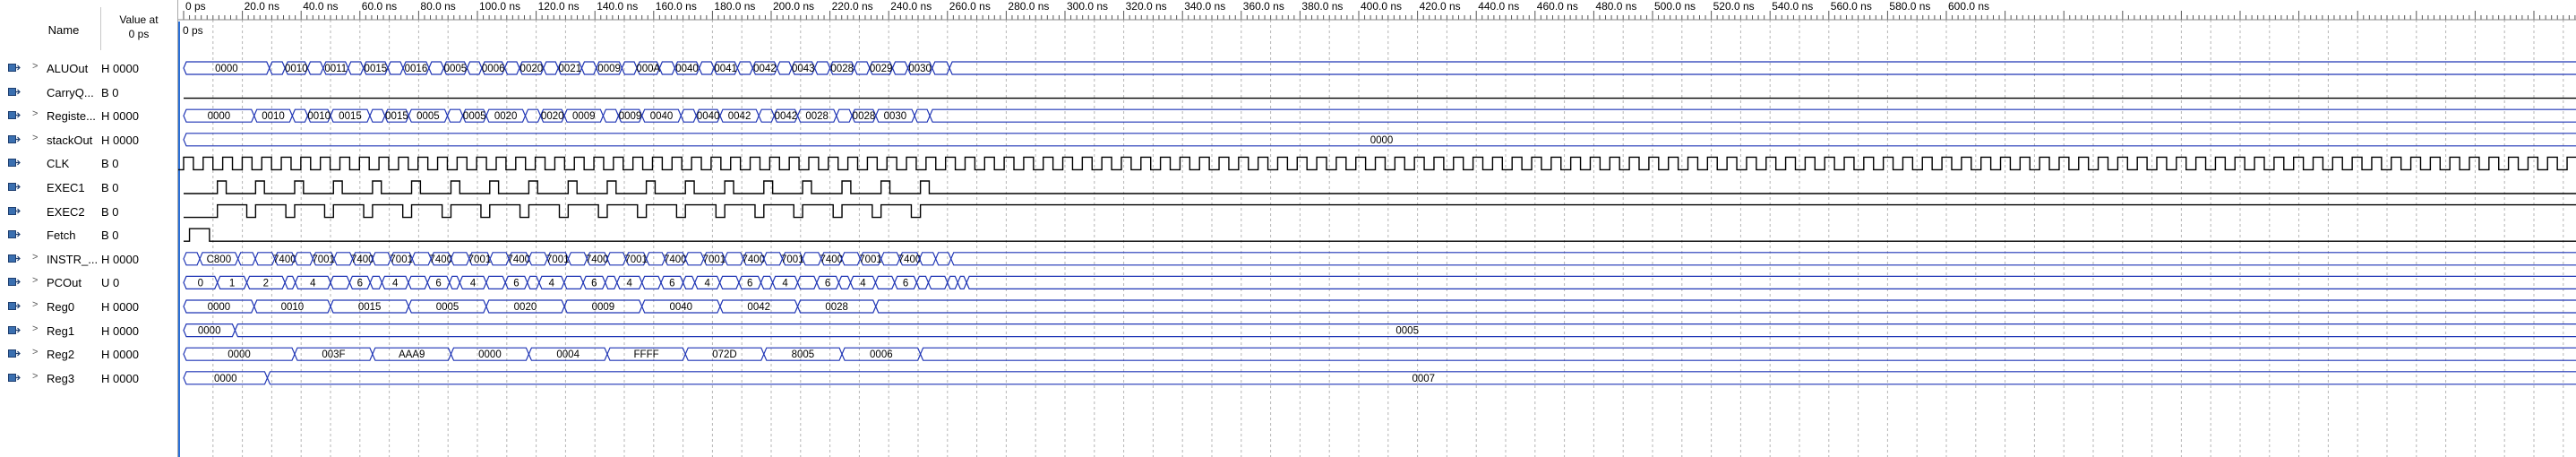 The image size is (2576, 457). What do you see at coordinates (139, 27) in the screenshot?
I see `value-column-header: Value at 0 ps` at bounding box center [139, 27].